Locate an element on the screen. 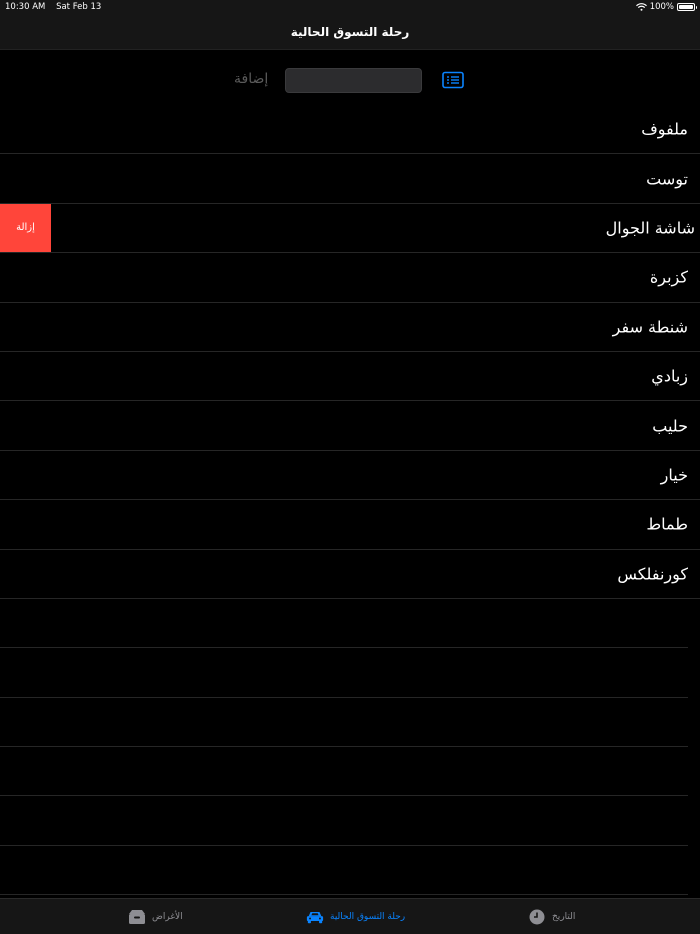  item-label: توست is located at coordinates (667, 179).